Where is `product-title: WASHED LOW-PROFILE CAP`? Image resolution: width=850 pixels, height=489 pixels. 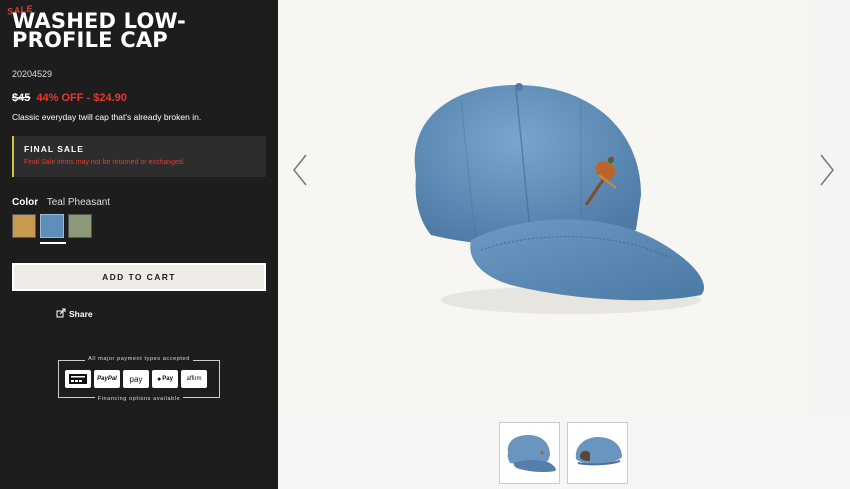
product-title: WASHED LOW-PROFILE CAP is located at coordinates (99, 30).